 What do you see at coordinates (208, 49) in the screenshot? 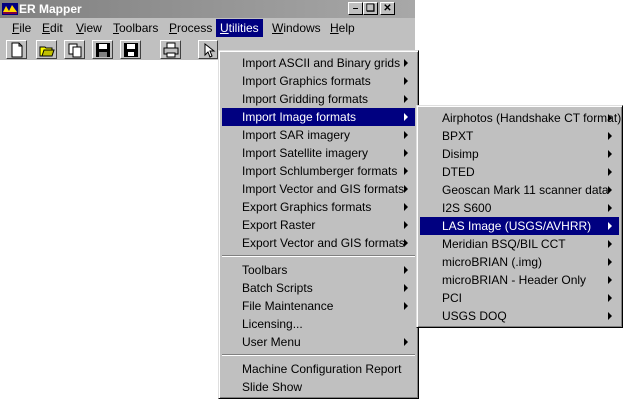
I see `pointer-button` at bounding box center [208, 49].